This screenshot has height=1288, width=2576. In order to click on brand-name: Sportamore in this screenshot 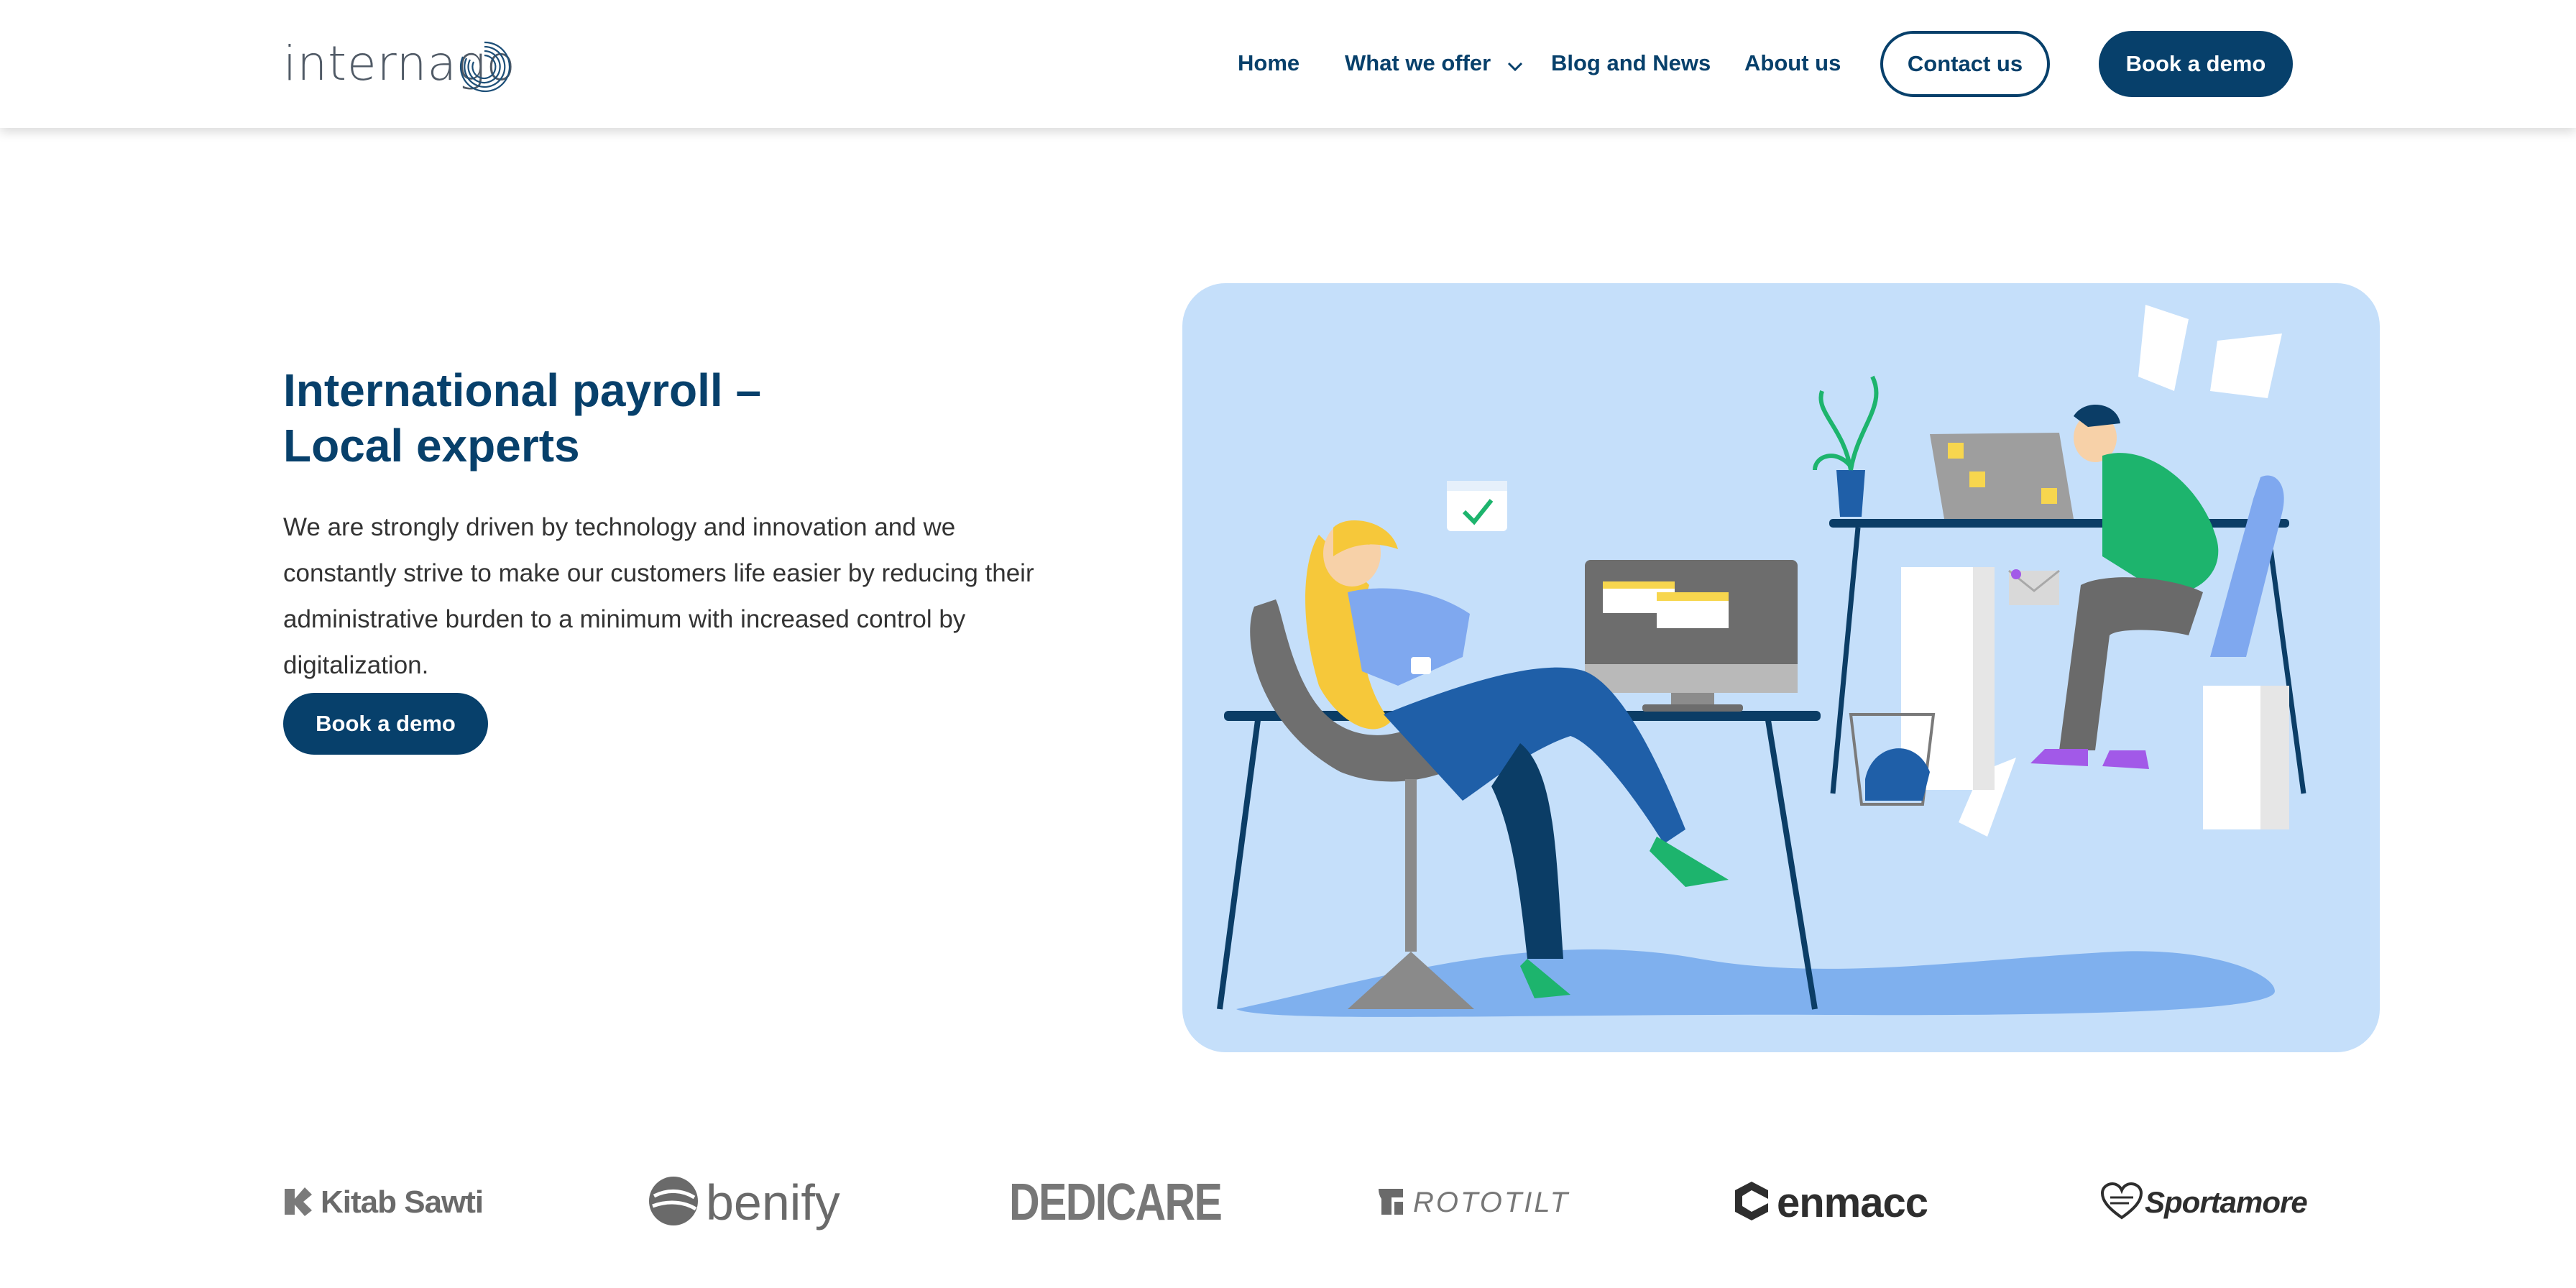, I will do `click(2226, 1202)`.